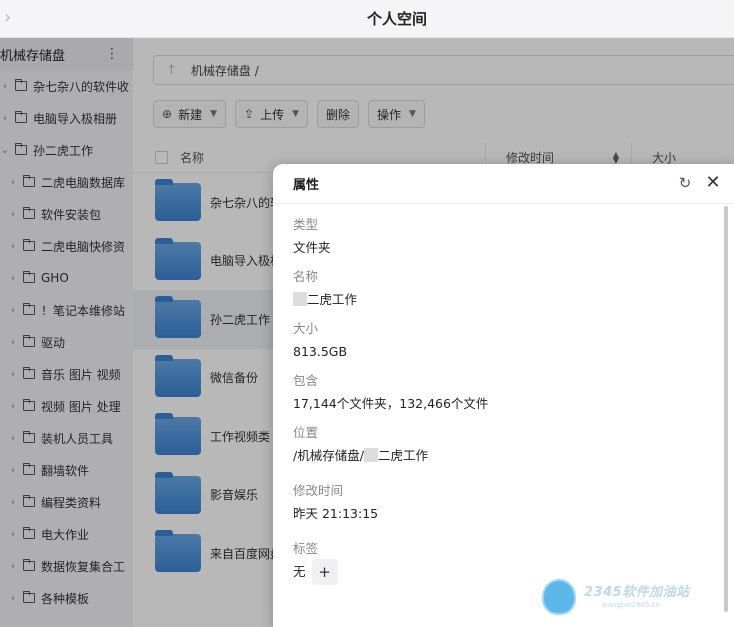 The height and width of the screenshot is (627, 734). I want to click on refresh-icon: ↻, so click(685, 183).